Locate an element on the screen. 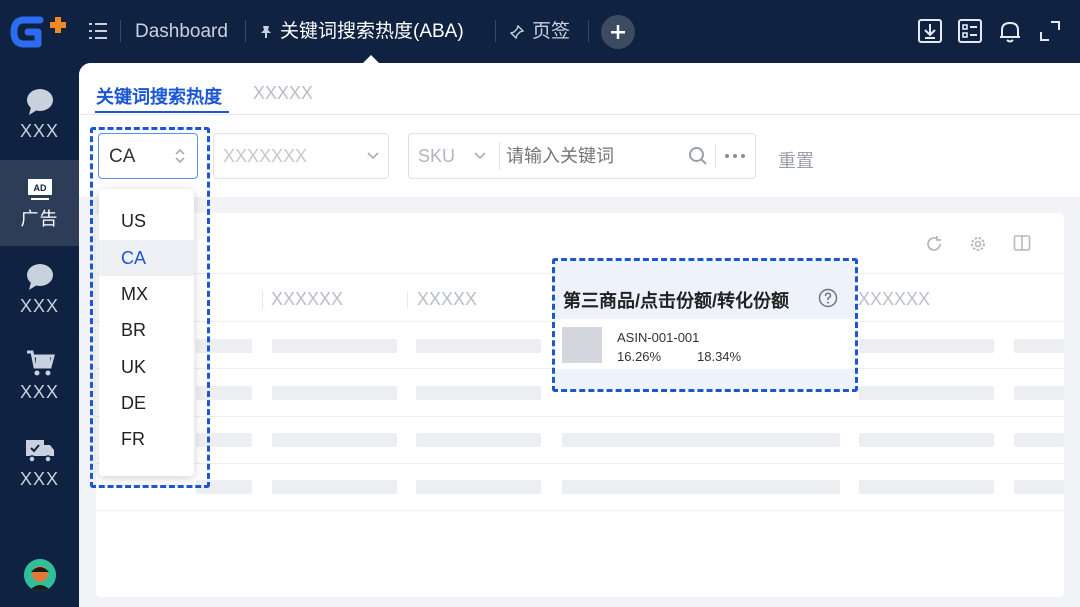 The height and width of the screenshot is (607, 1080). notification-bell-icon is located at coordinates (1010, 31).